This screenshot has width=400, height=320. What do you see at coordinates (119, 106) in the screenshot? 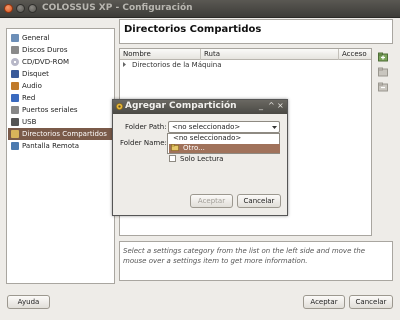
I see `gear-icon` at bounding box center [119, 106].